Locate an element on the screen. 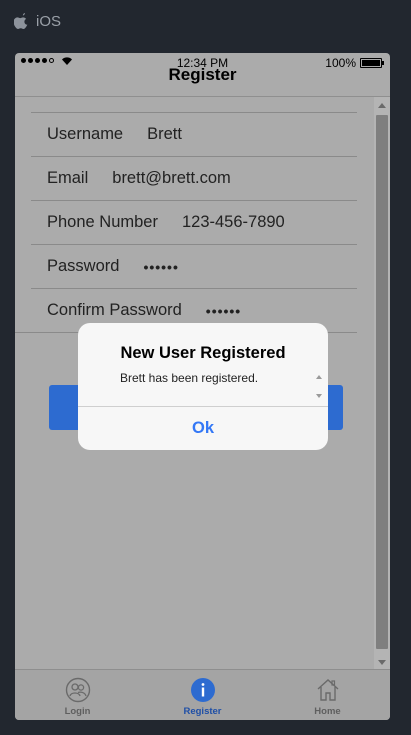  email-row: Email brett@brett.com is located at coordinates (194, 179).